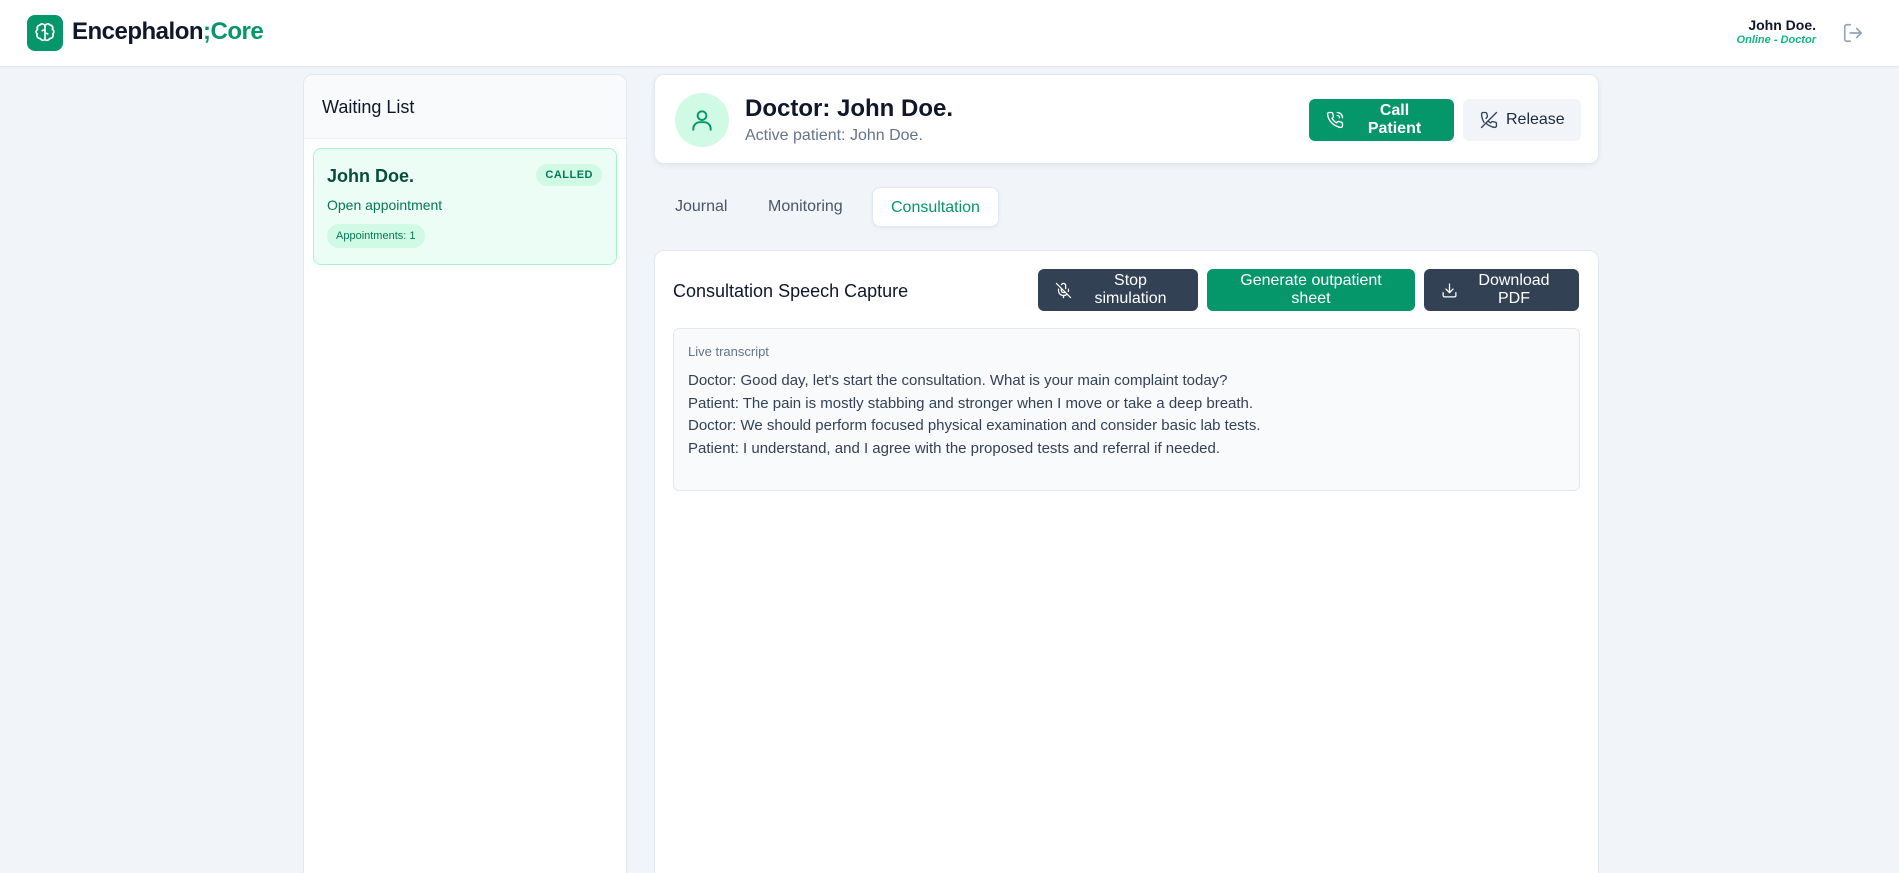 This screenshot has width=1899, height=873. I want to click on transcript-label: Live transcript, so click(728, 351).